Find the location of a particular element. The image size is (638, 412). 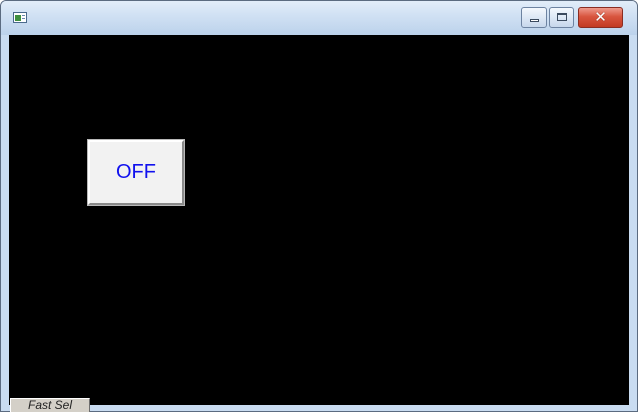

minimize-button is located at coordinates (534, 17).